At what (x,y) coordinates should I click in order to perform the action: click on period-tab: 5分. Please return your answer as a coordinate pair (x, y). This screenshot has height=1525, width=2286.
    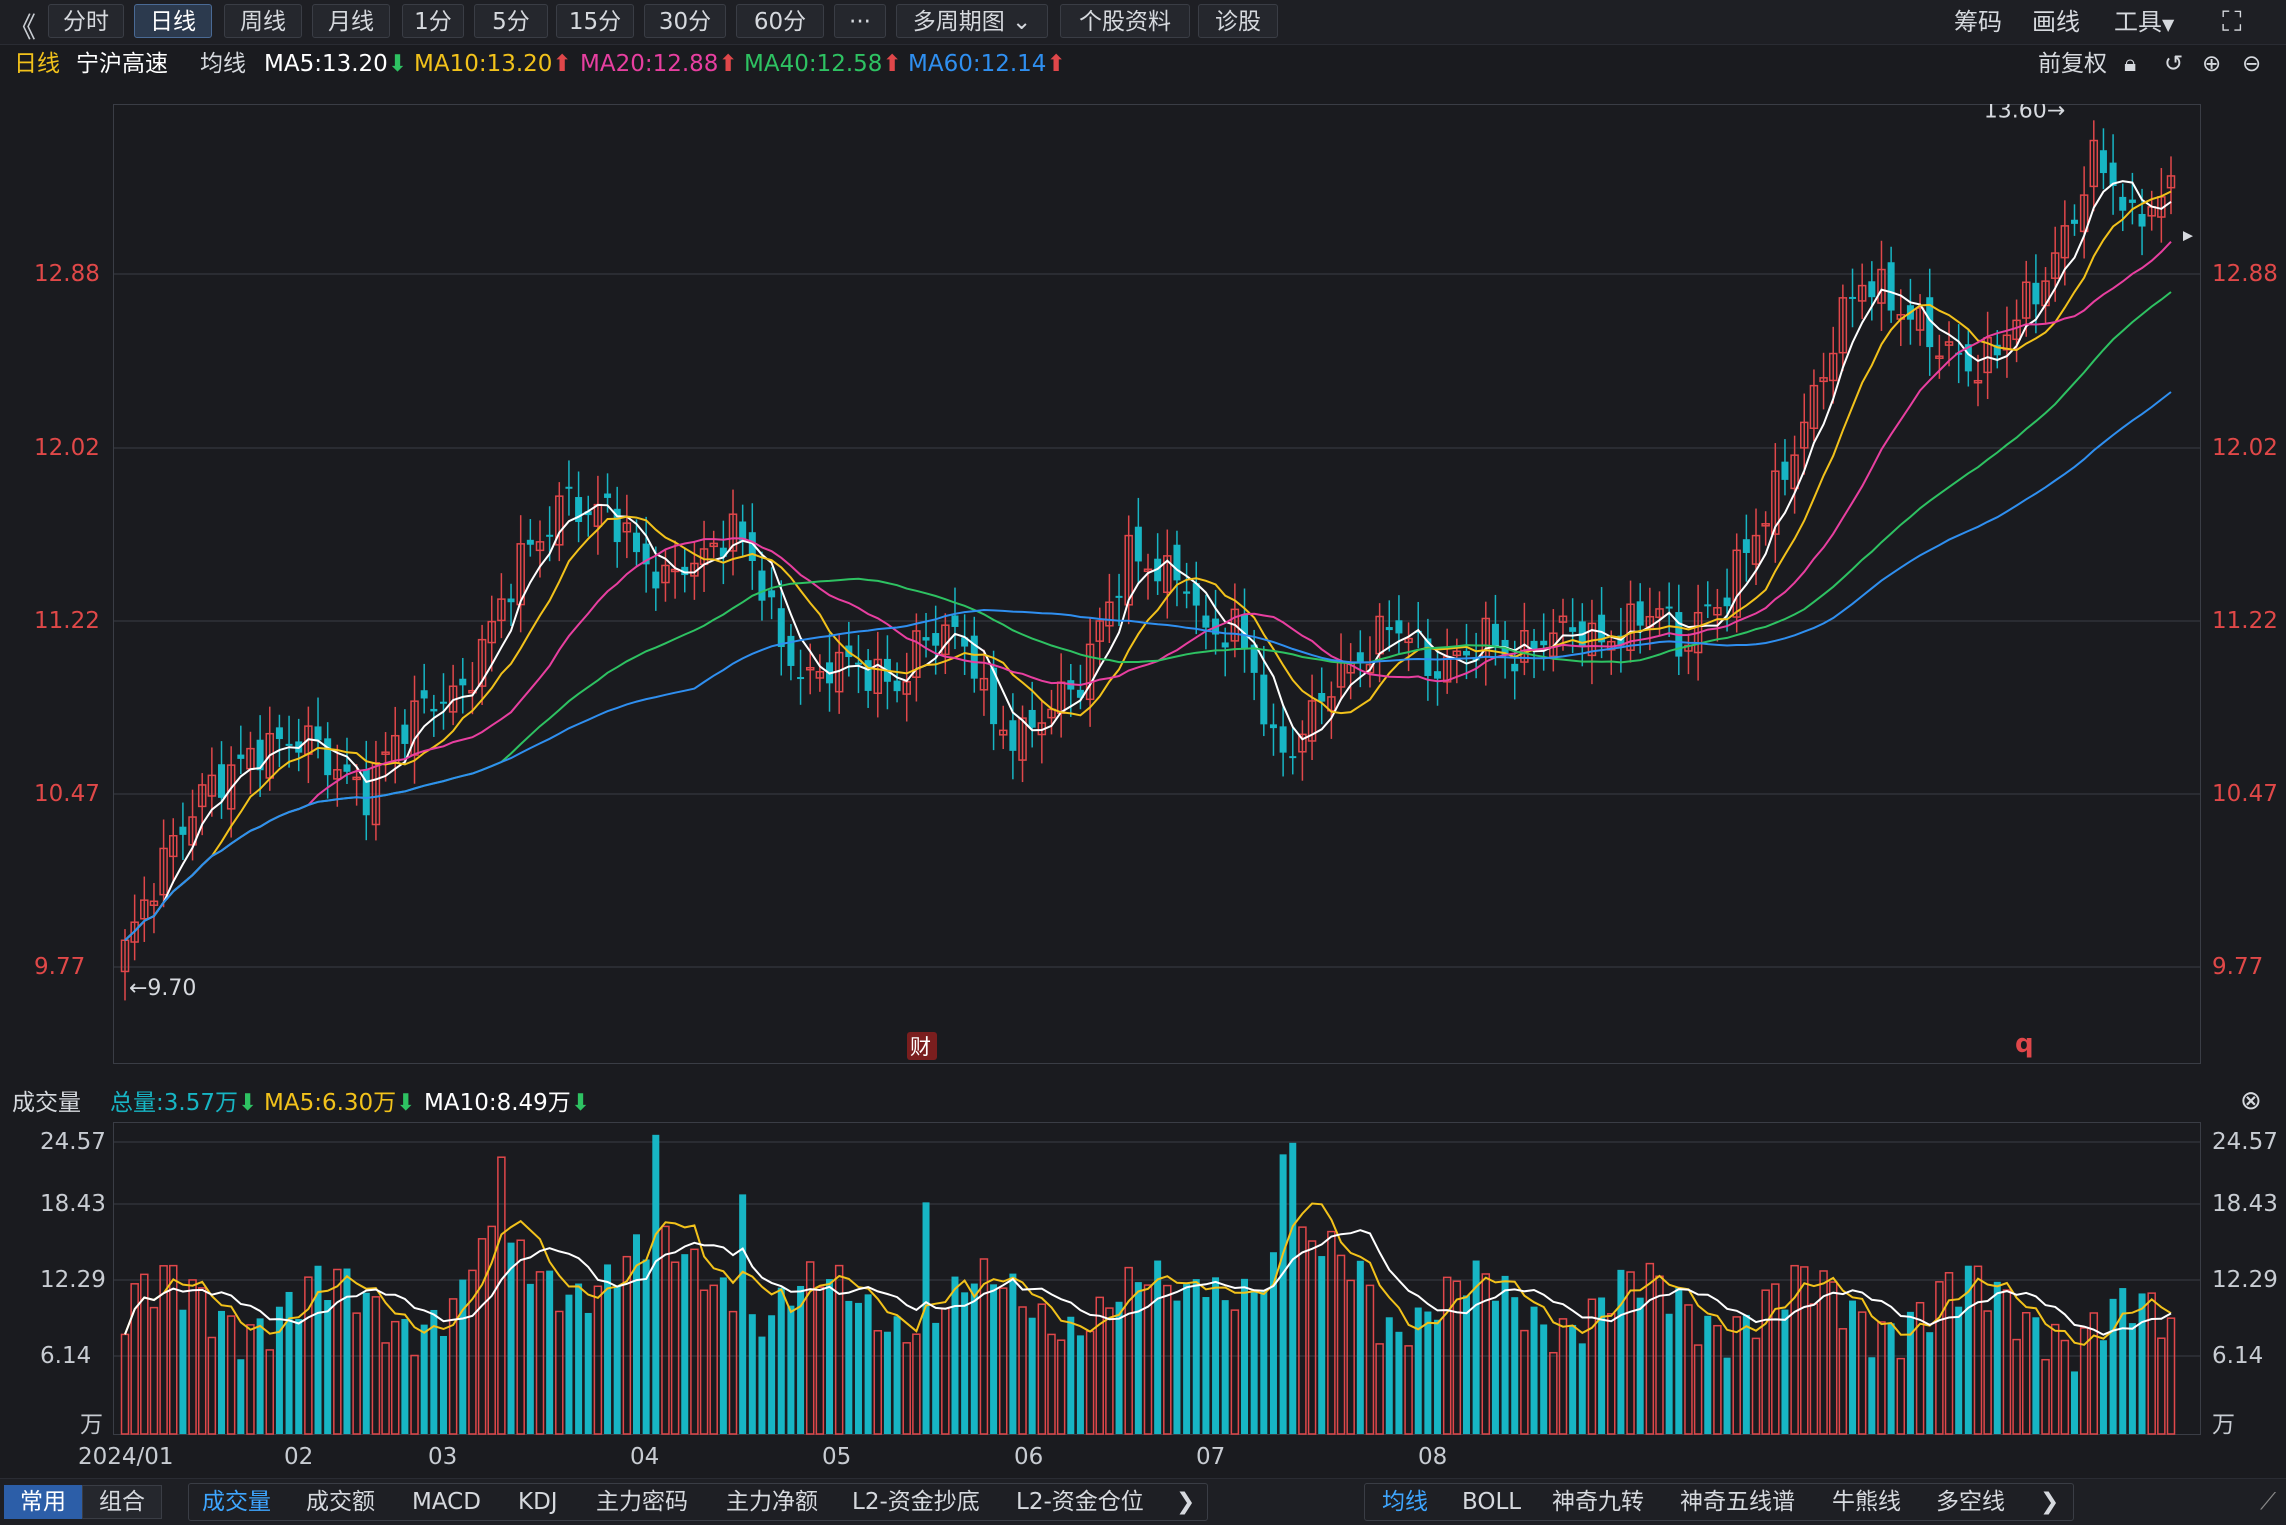
    Looking at the image, I should click on (511, 21).